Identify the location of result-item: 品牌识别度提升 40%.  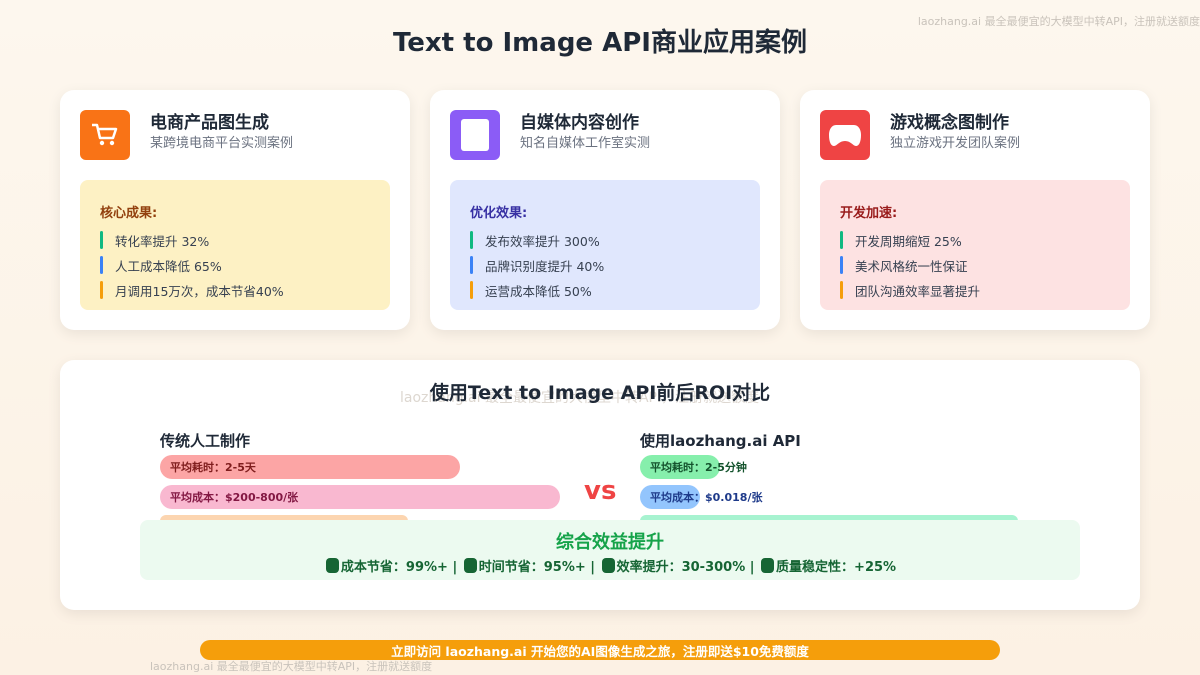
(537, 265).